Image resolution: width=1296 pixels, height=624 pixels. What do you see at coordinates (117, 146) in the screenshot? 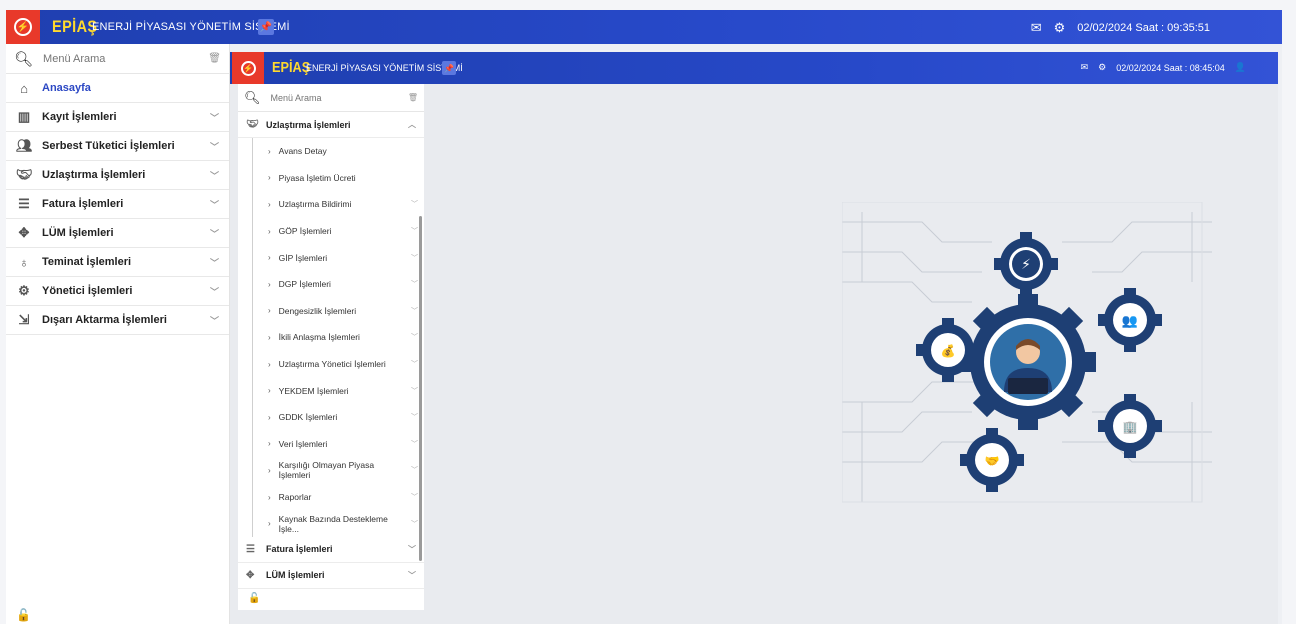
I see `sidebar-item-group: 👥︎ Serbest Tüketici İşlemleri ﹀` at bounding box center [117, 146].